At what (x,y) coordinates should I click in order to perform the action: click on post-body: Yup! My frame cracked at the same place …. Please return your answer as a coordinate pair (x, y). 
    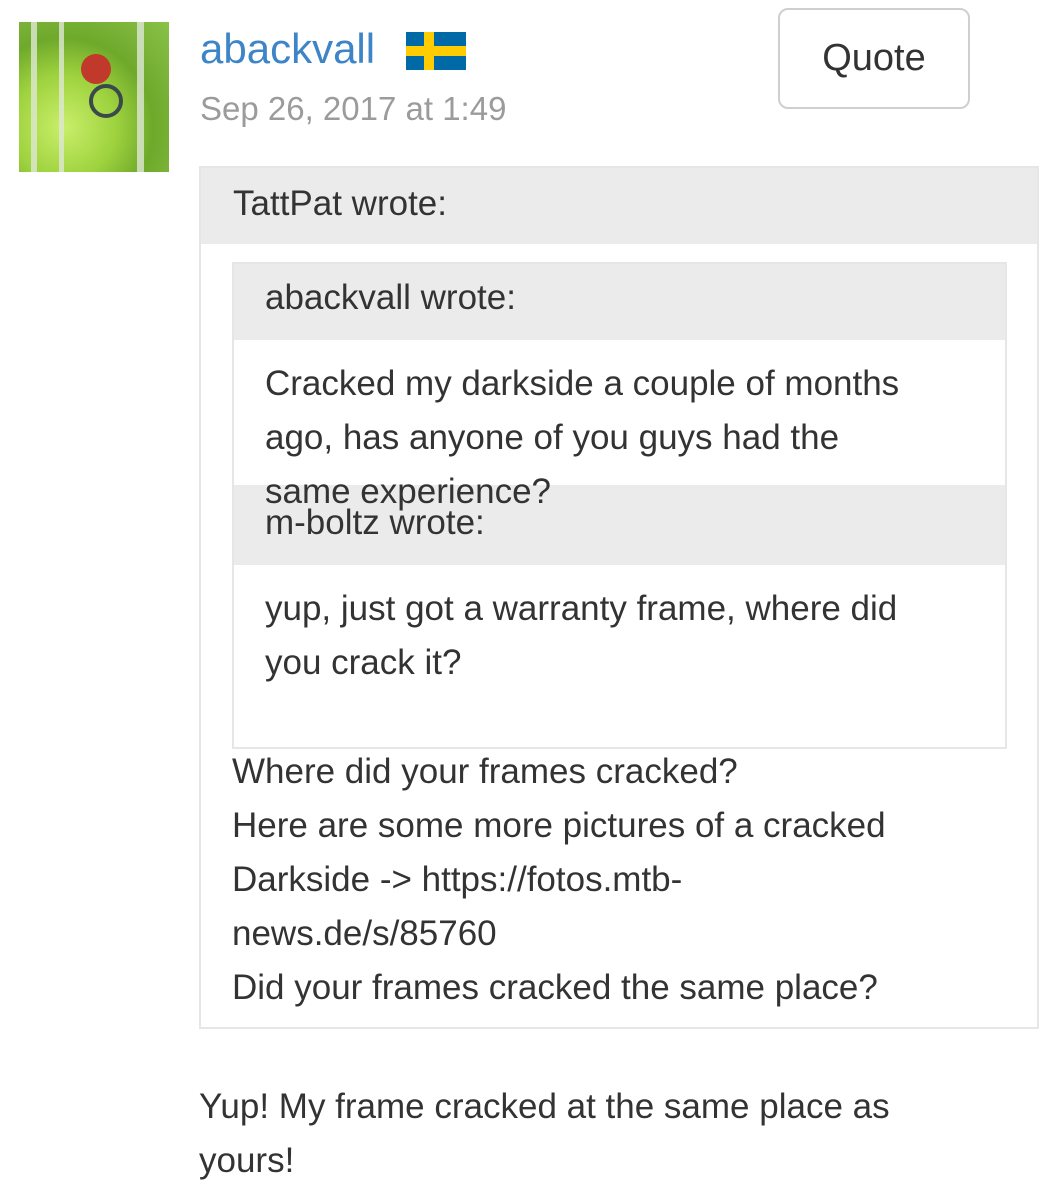
    Looking at the image, I should click on (544, 1134).